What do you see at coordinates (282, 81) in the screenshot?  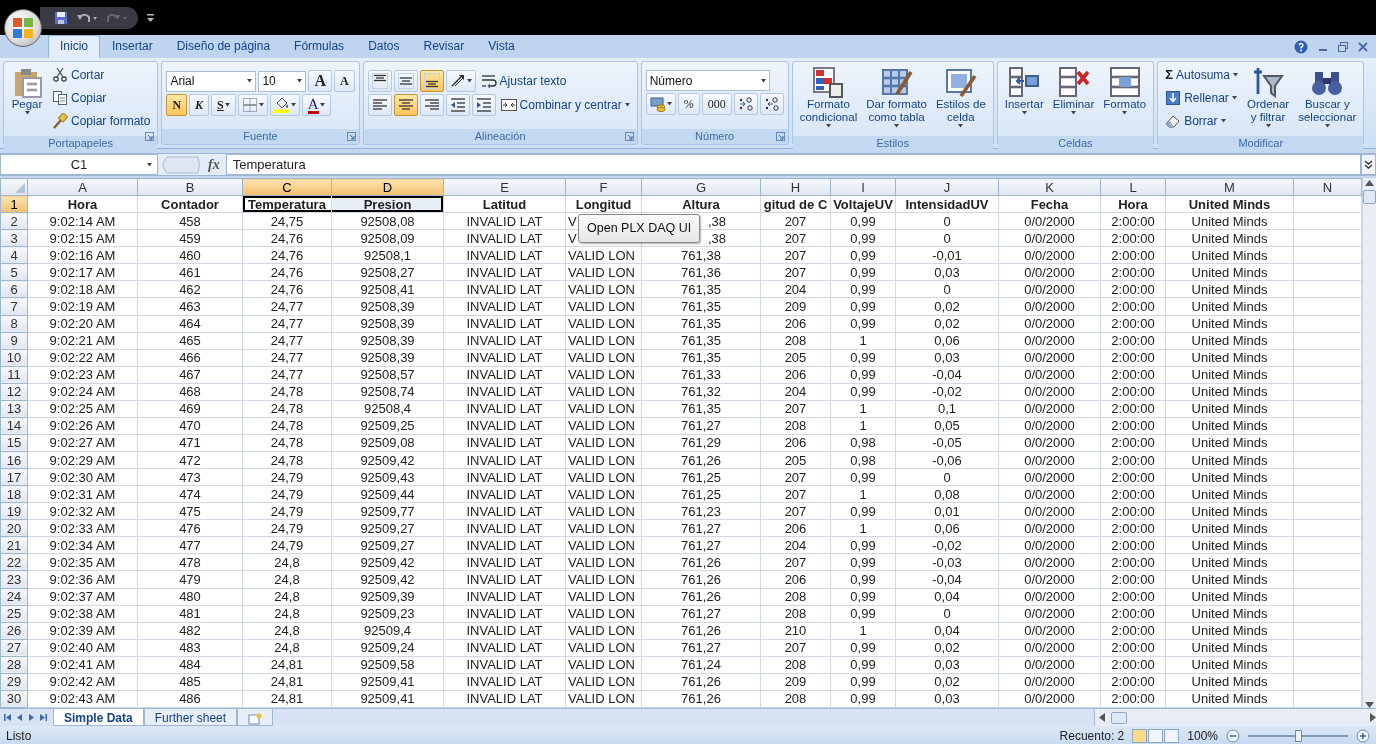 I see `dropdown-field: 10` at bounding box center [282, 81].